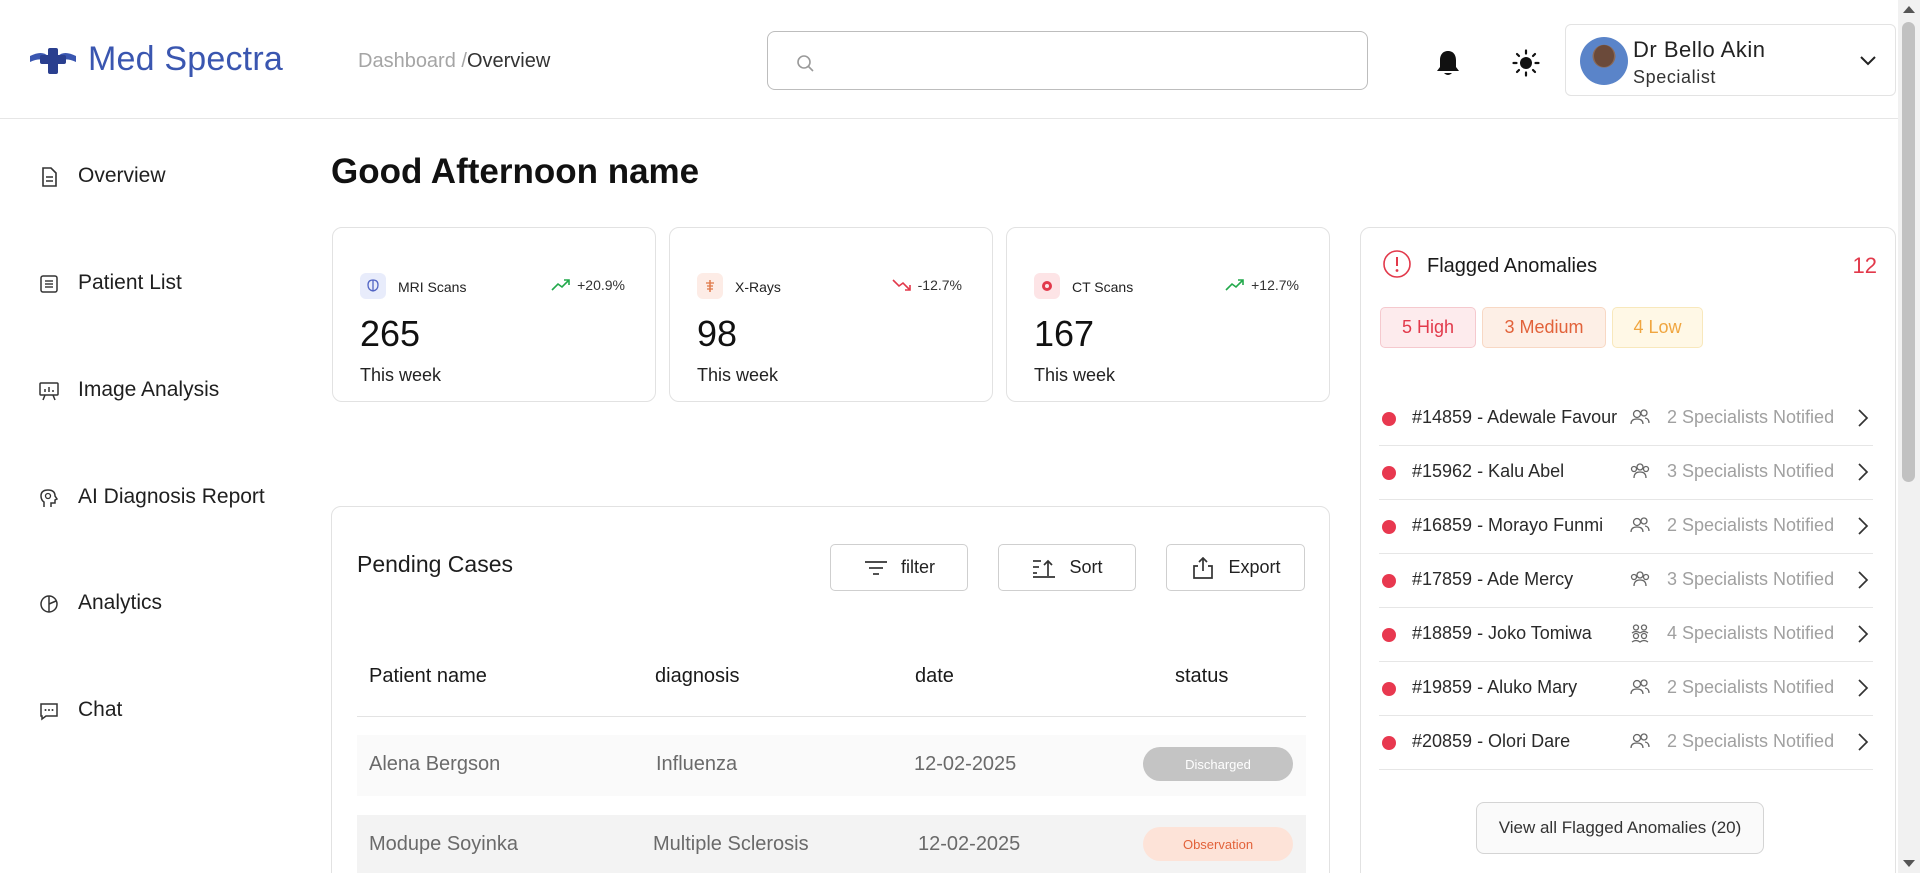  I want to click on column-header-date: date, so click(934, 676).